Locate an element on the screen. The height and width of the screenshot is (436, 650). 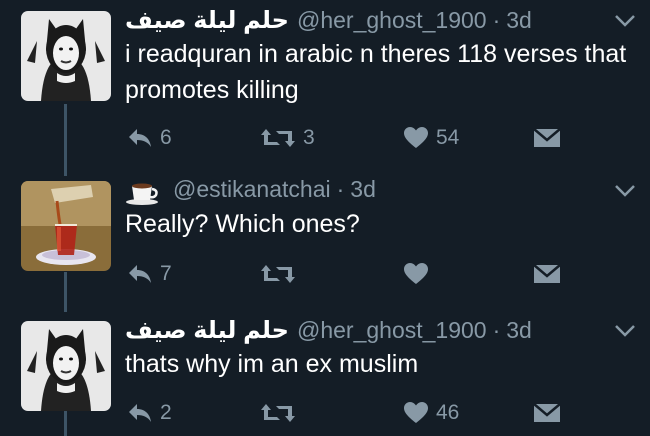
tweet-text: thats why im an ex muslim is located at coordinates (272, 364).